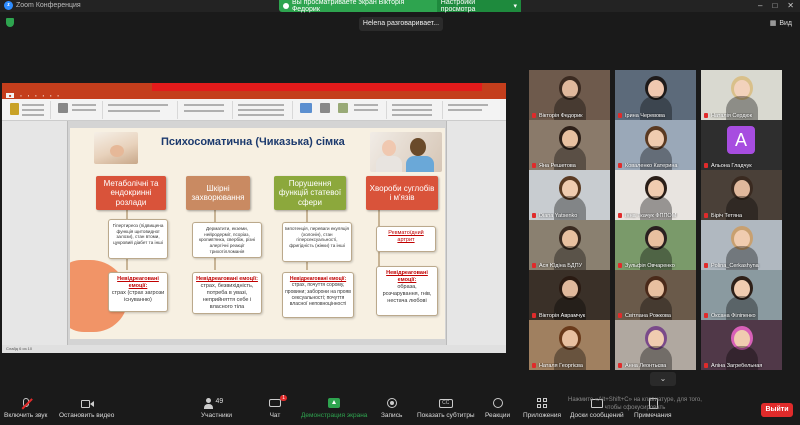 This screenshot has width=800, height=425. Describe the element at coordinates (646, 366) in the screenshot. I see `participant-name: Анна Леонтьєва` at that location.